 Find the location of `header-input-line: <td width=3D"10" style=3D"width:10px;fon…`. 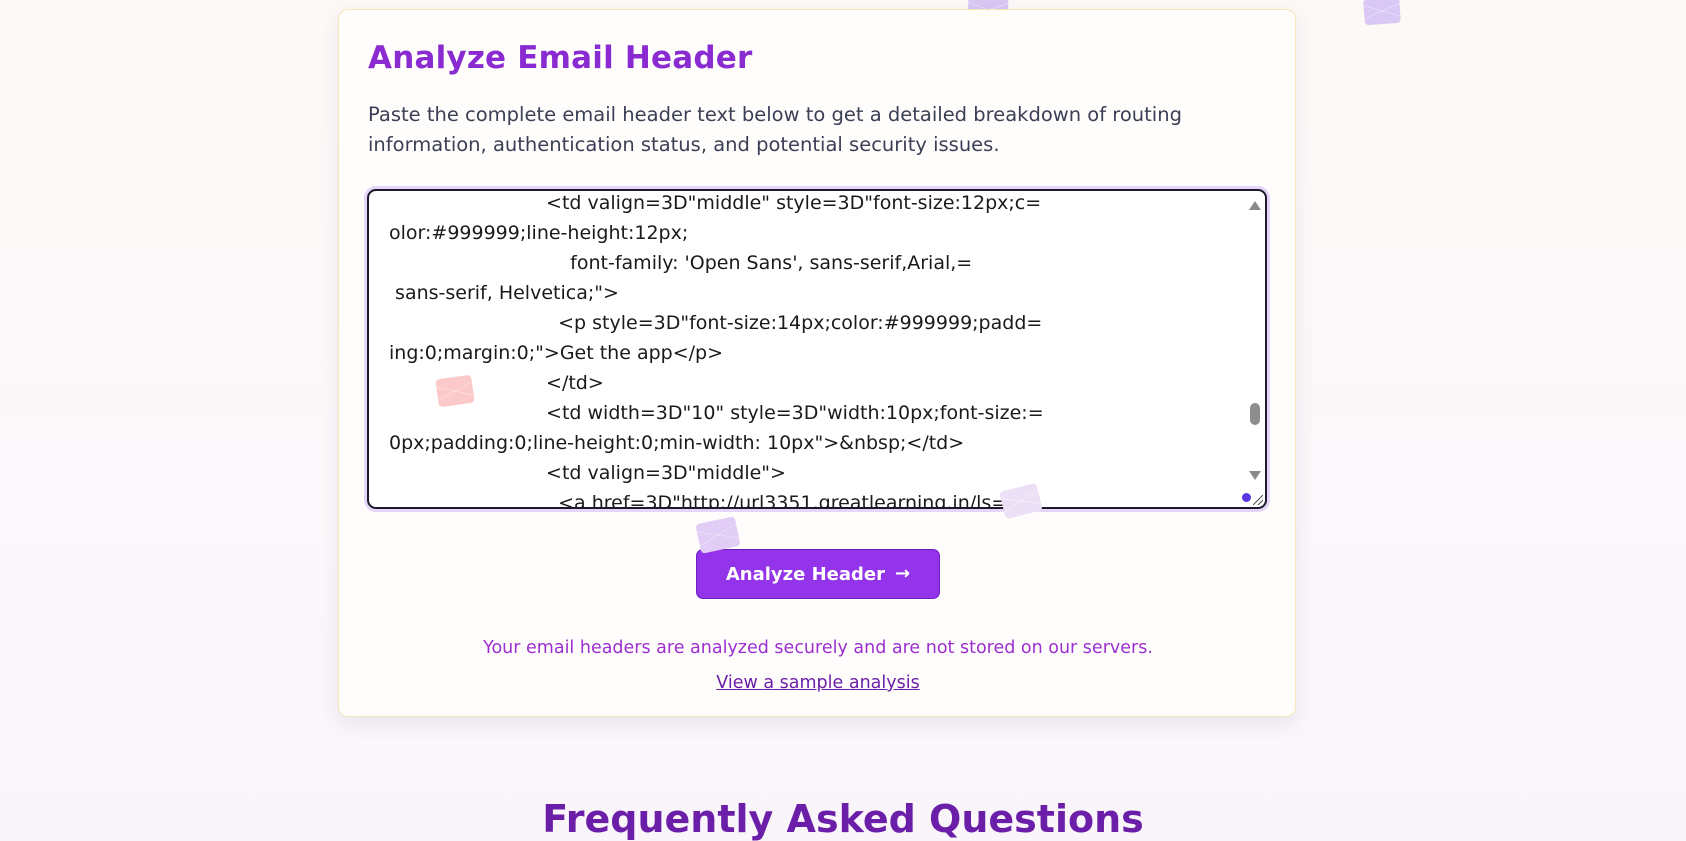

header-input-line: <td width=3D"10" style=3D"width:10px;fon… is located at coordinates (716, 413).